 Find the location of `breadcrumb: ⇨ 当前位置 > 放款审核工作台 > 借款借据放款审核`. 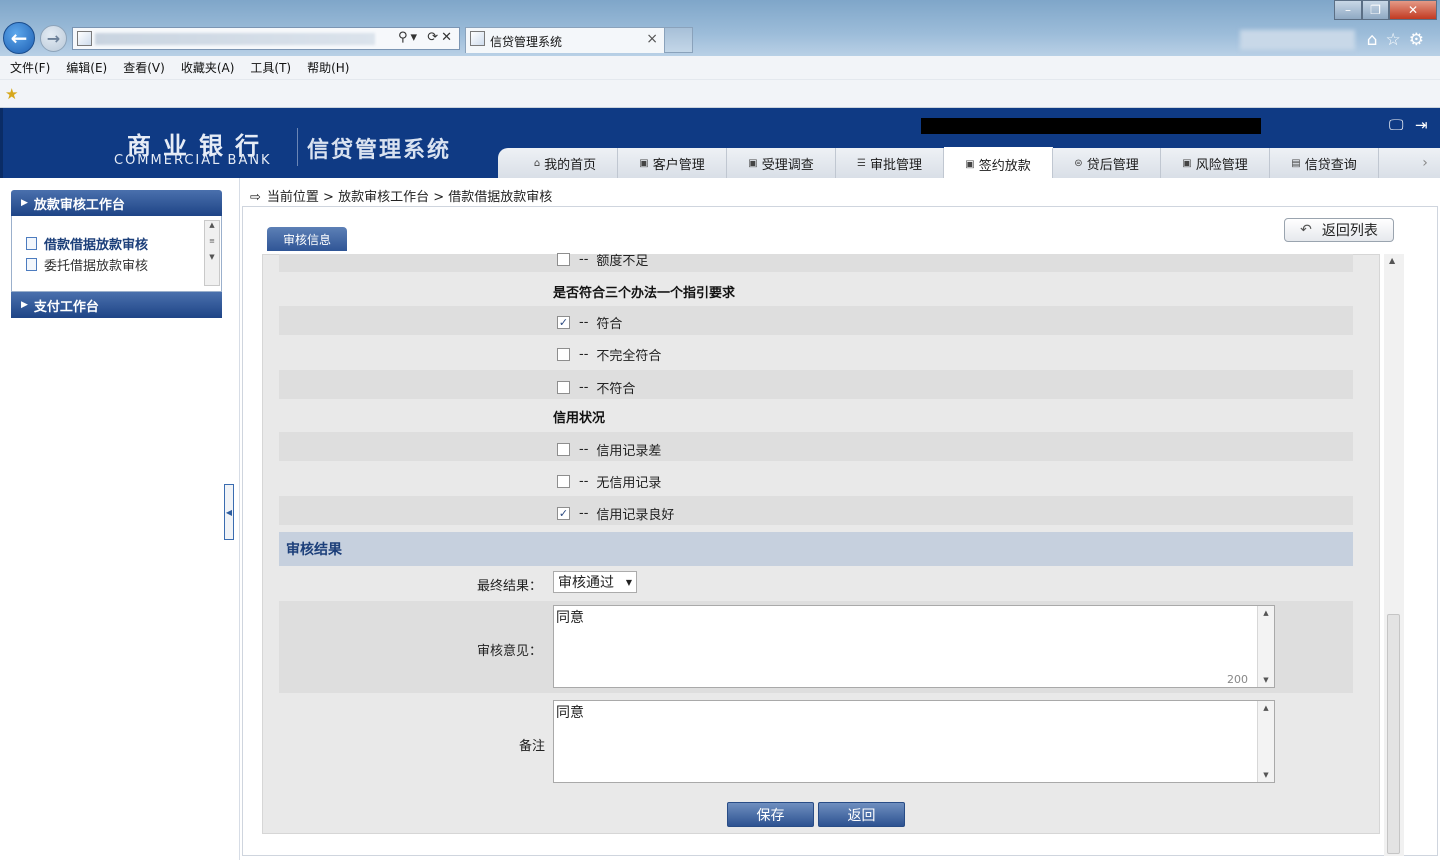

breadcrumb: ⇨ 当前位置 > 放款审核工作台 > 借款借据放款审核 is located at coordinates (401, 195).